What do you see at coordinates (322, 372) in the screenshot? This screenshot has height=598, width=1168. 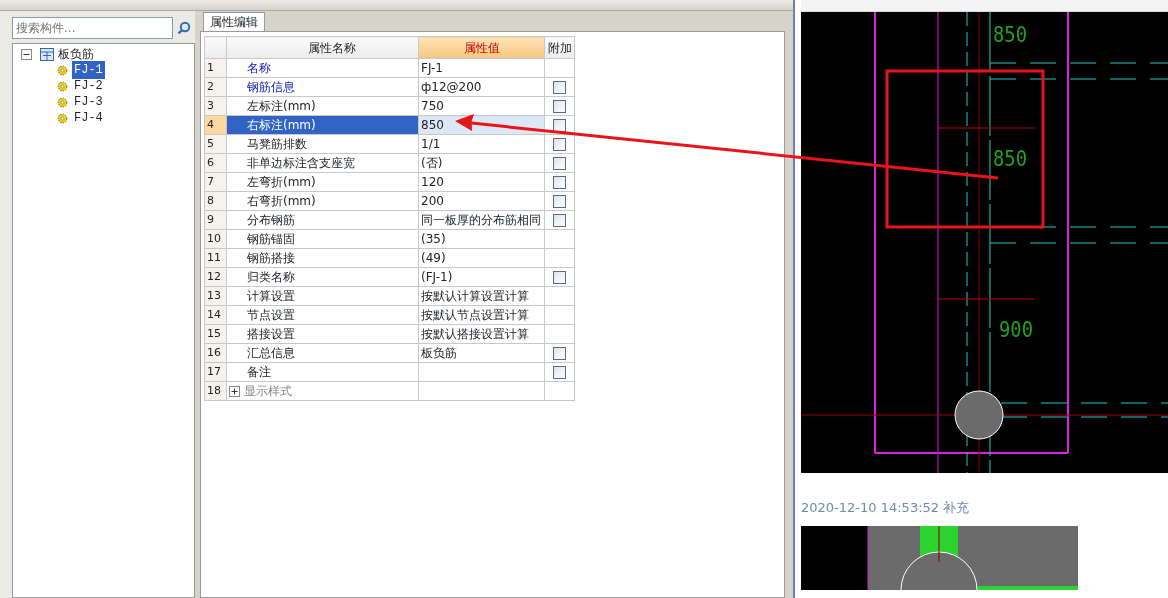 I see `property-name: 备注` at bounding box center [322, 372].